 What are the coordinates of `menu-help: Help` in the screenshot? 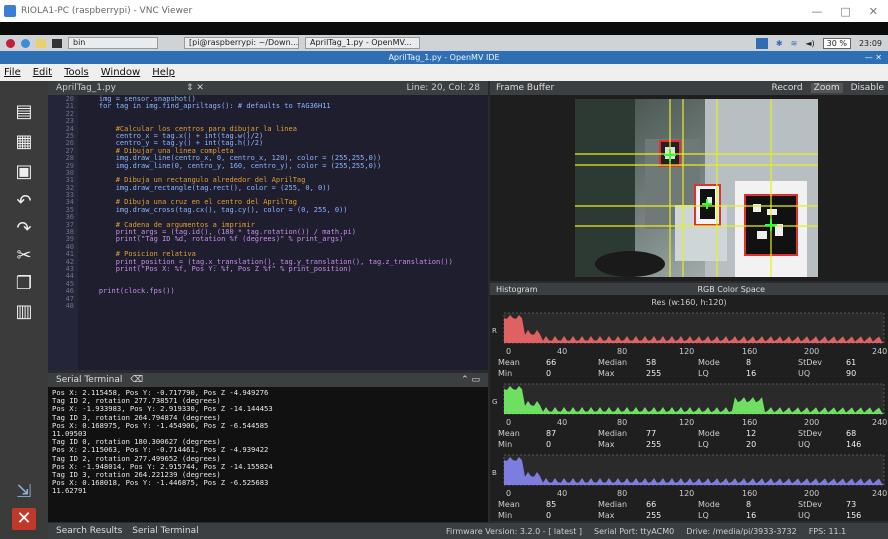 It's located at (163, 72).